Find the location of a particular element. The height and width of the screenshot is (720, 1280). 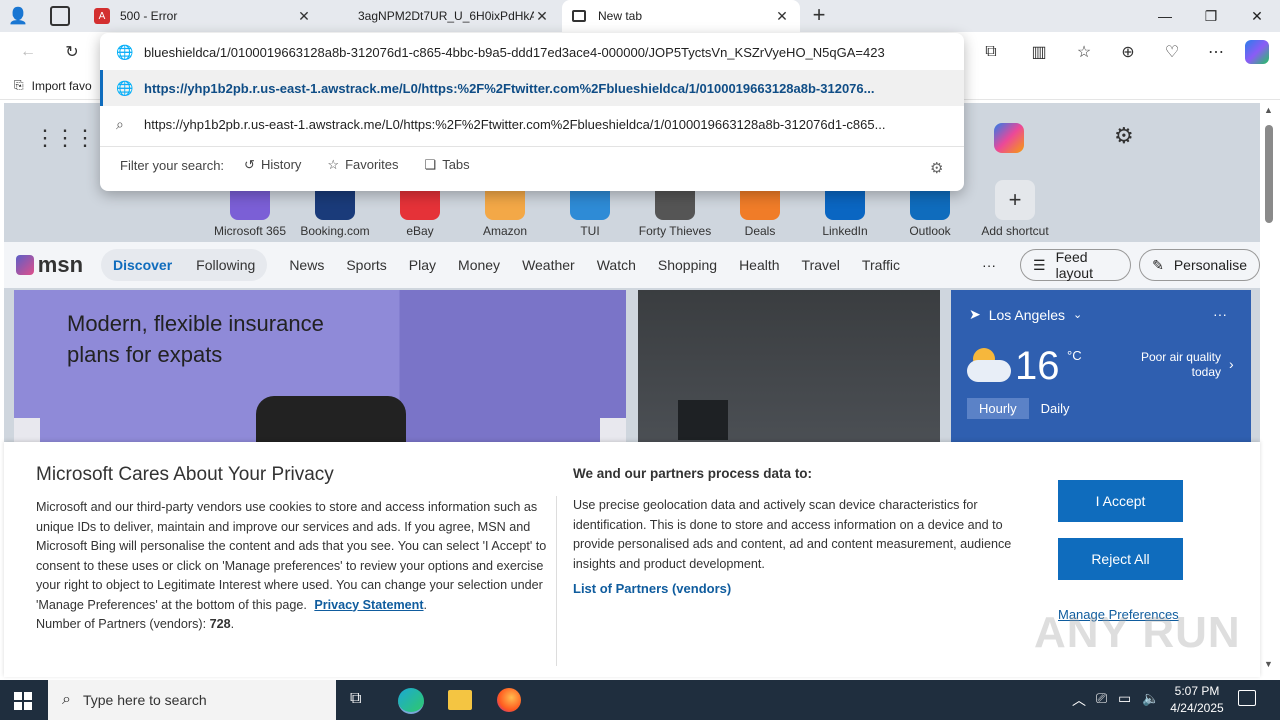

nav-weather: Weather is located at coordinates (548, 265).